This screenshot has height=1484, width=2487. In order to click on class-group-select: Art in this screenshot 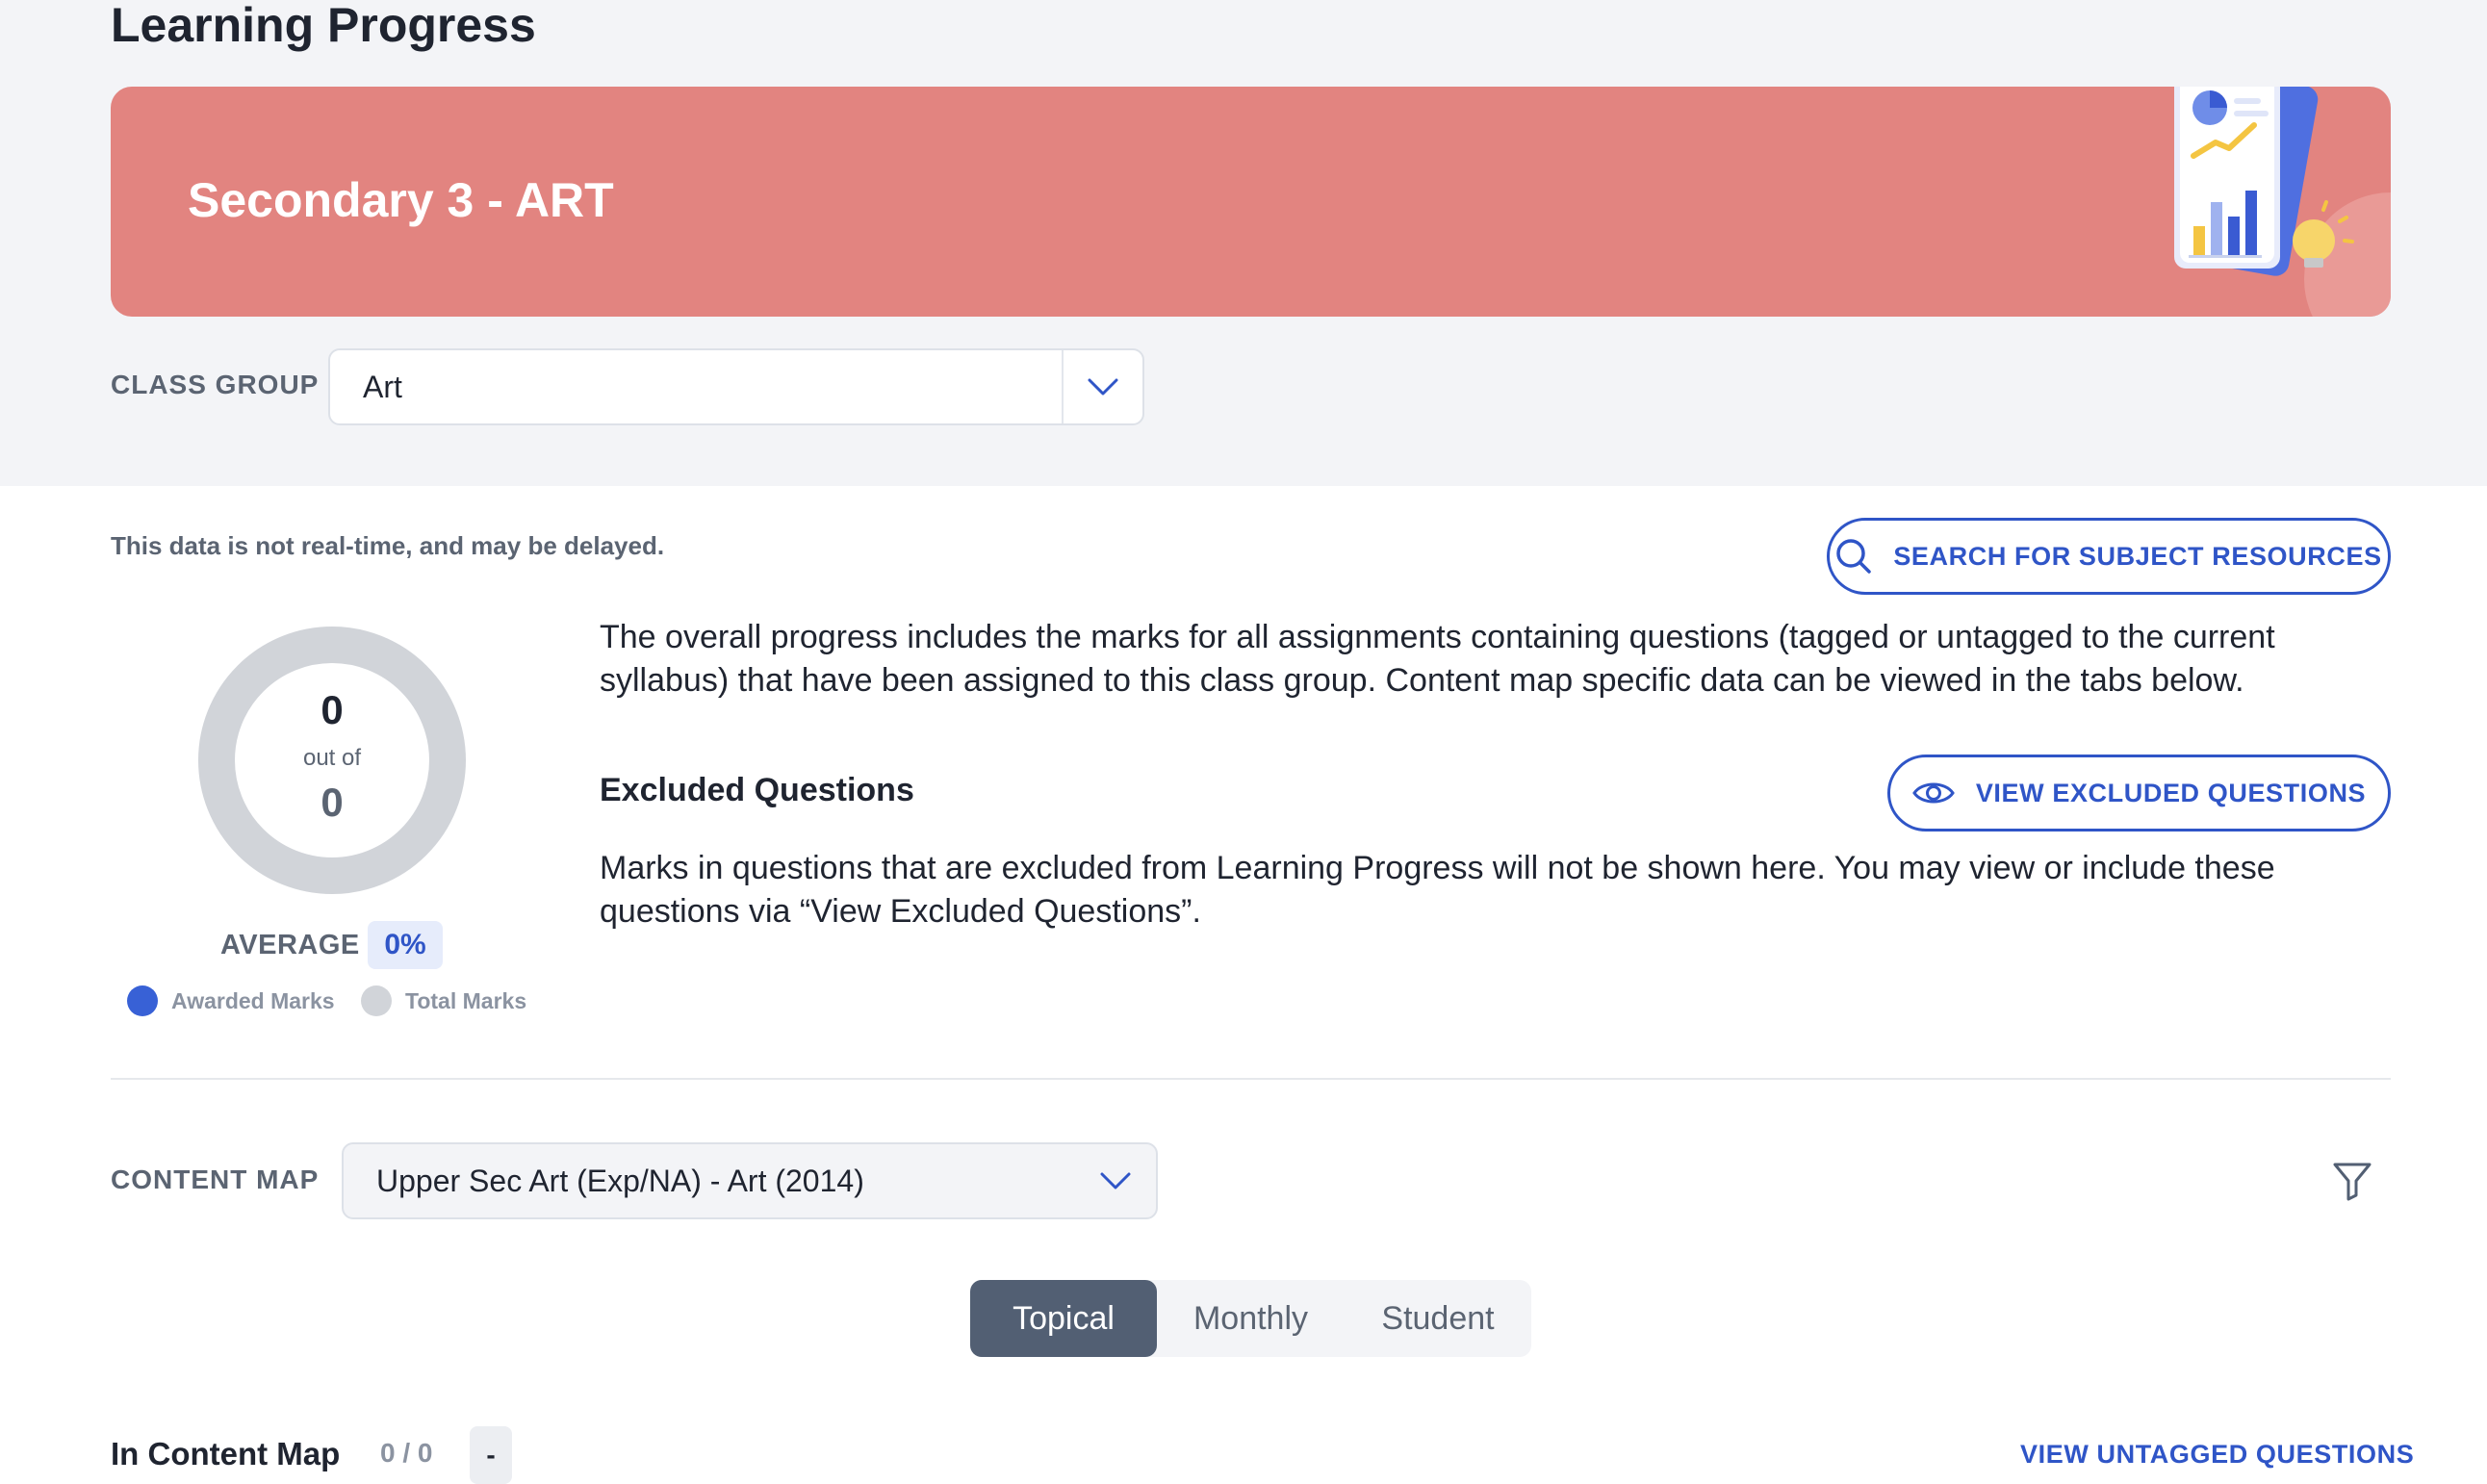, I will do `click(736, 386)`.